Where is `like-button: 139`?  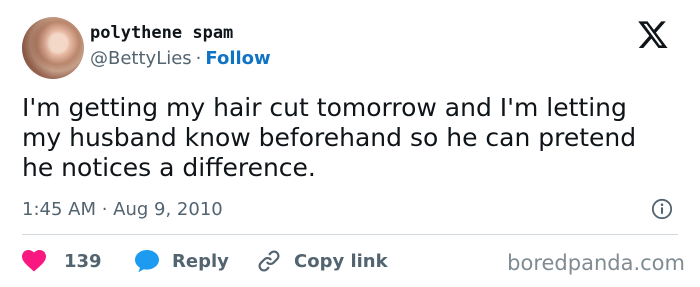 like-button: 139 is located at coordinates (62, 261).